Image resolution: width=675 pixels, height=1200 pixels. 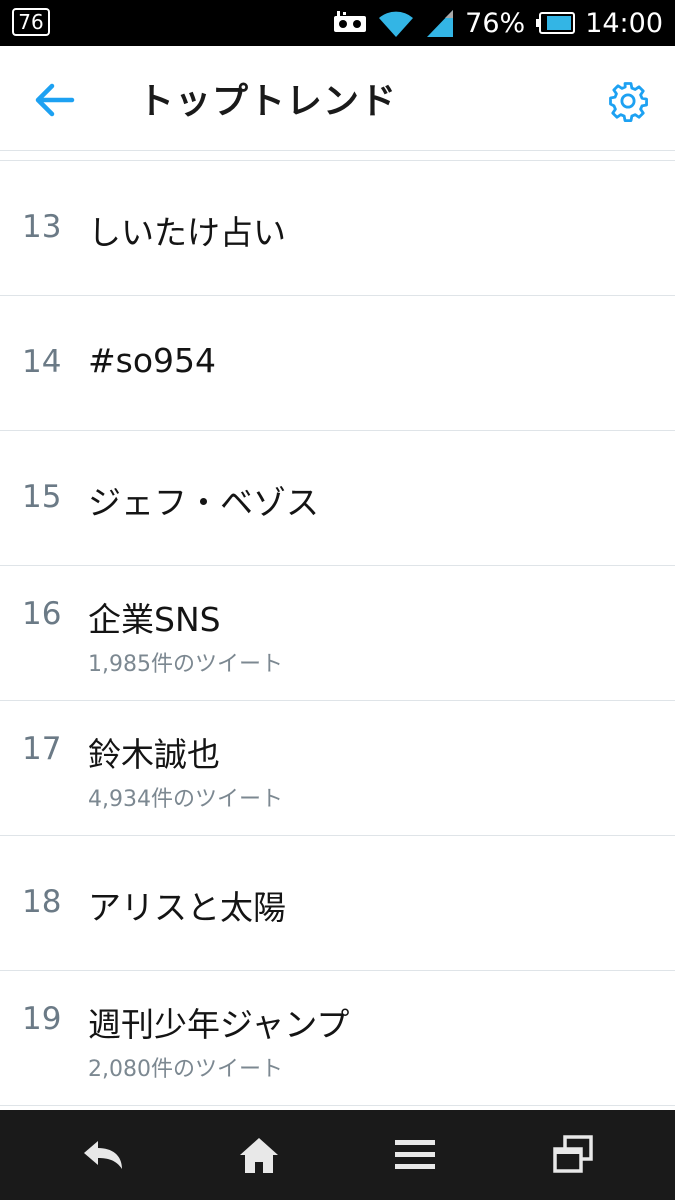 What do you see at coordinates (42, 1019) in the screenshot?
I see `trend-rank: 19` at bounding box center [42, 1019].